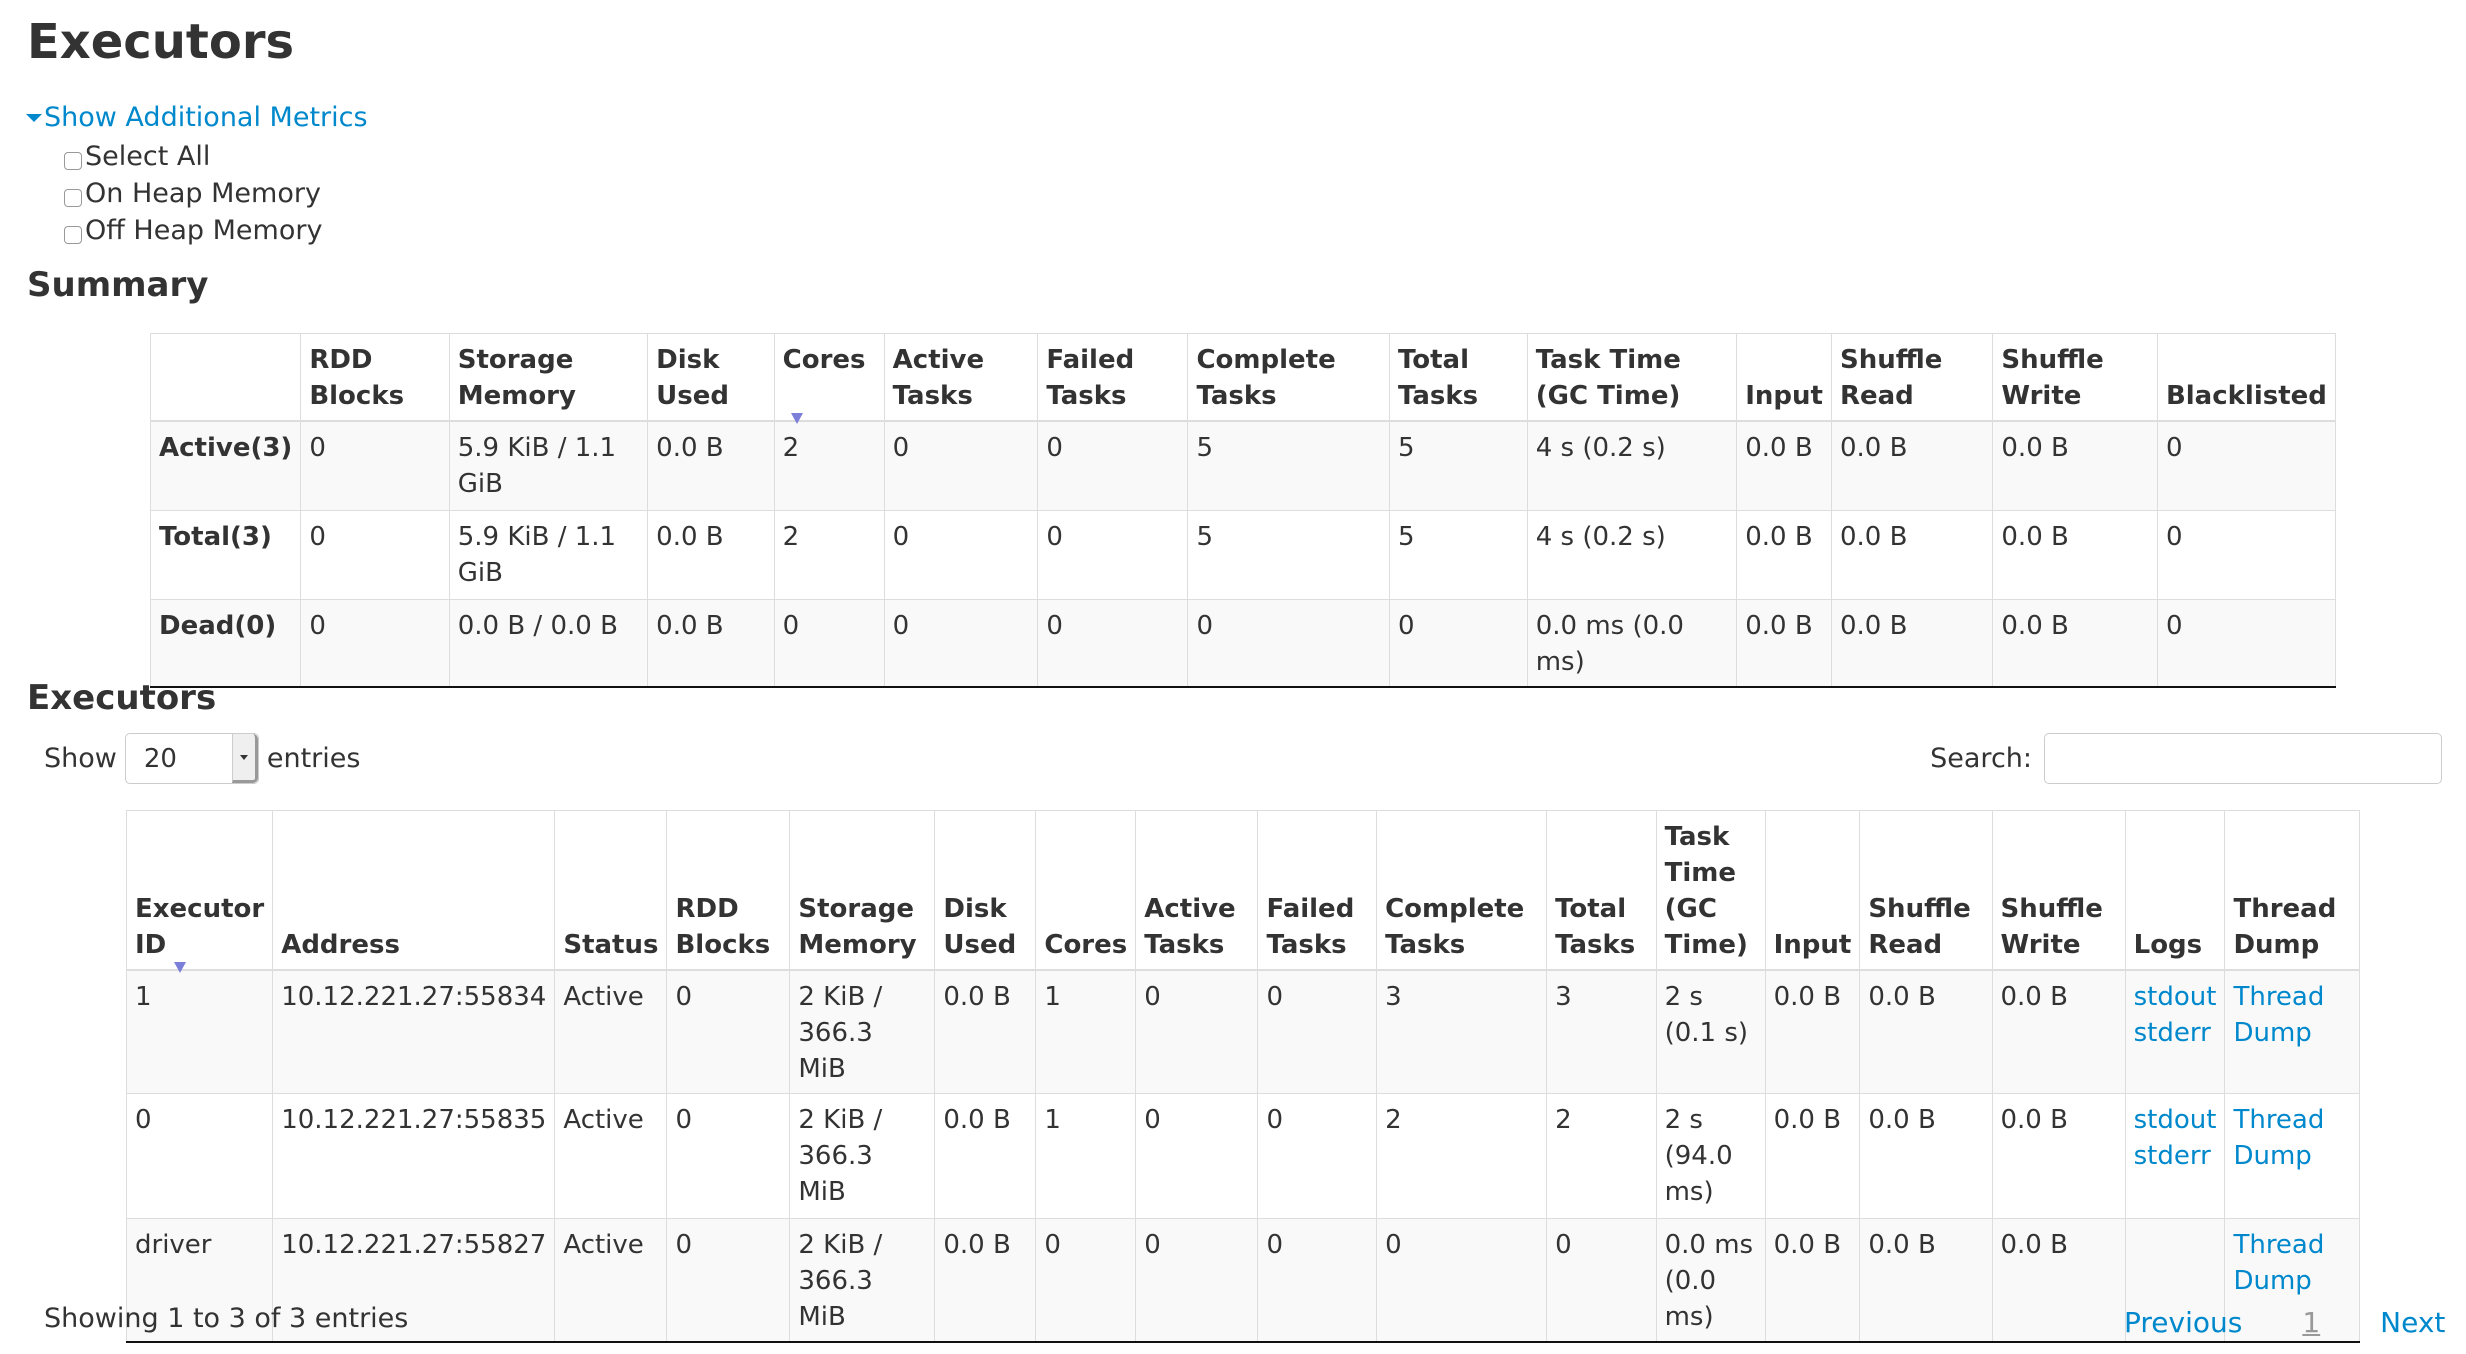 This screenshot has height=1354, width=2466. Describe the element at coordinates (2075, 377) in the screenshot. I see `summary-column-header-shuffle-write: Shuffle Write` at that location.